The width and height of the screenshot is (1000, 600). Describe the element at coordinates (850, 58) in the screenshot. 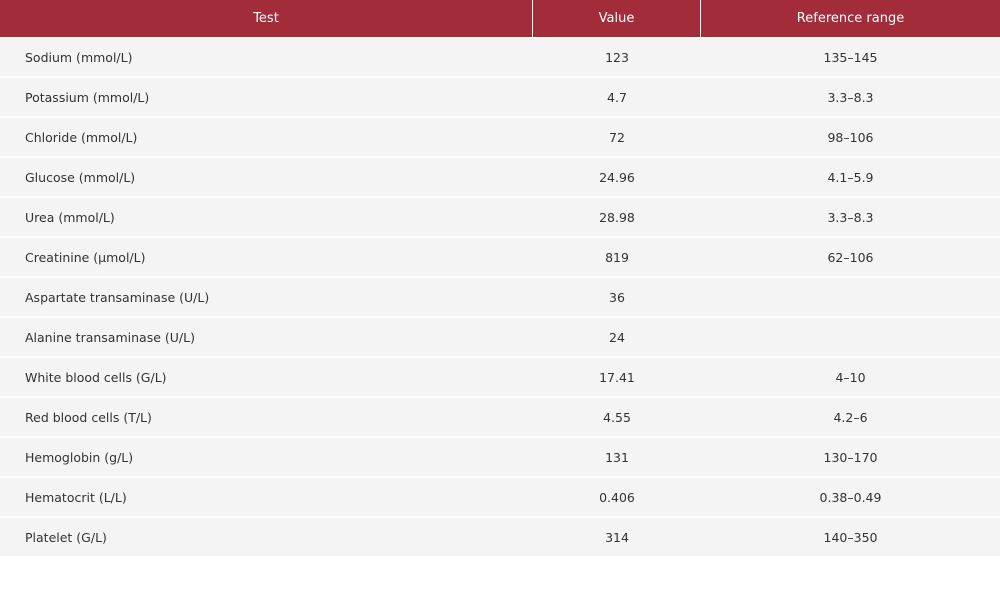

I see `reference-range-cell: 135–145` at that location.